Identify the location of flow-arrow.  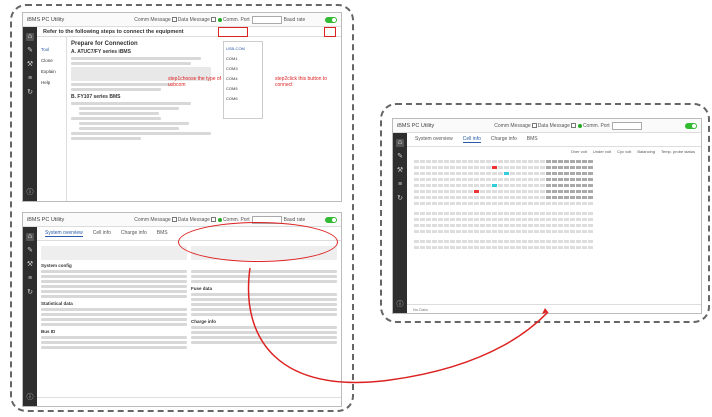
(398, 325).